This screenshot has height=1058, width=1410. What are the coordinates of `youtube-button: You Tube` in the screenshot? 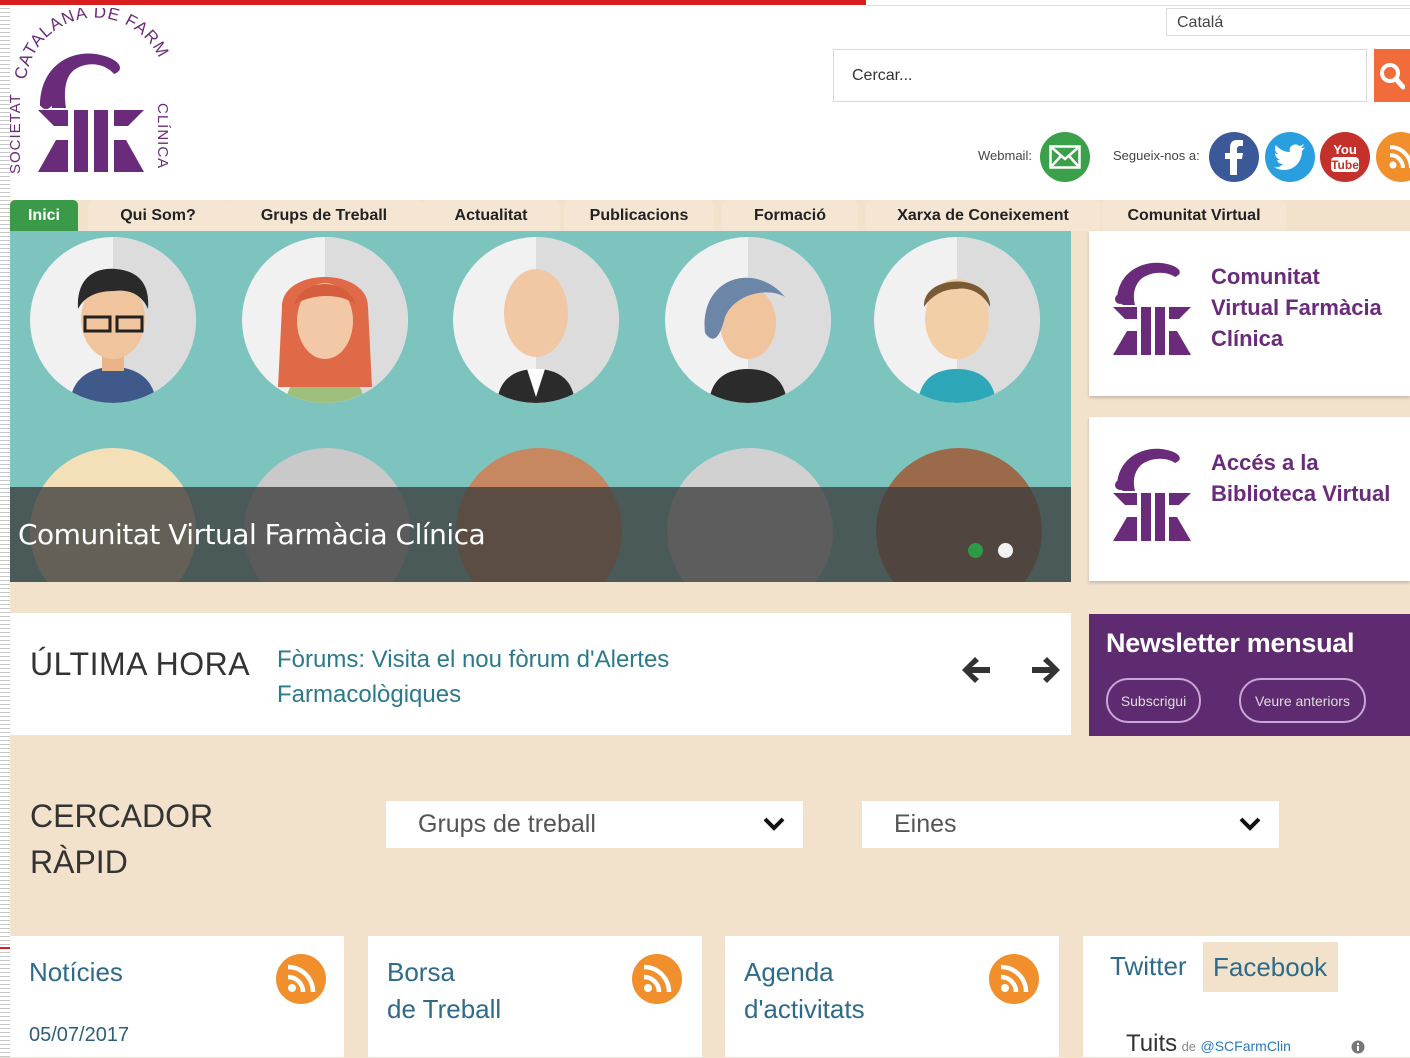 It's located at (1345, 157).